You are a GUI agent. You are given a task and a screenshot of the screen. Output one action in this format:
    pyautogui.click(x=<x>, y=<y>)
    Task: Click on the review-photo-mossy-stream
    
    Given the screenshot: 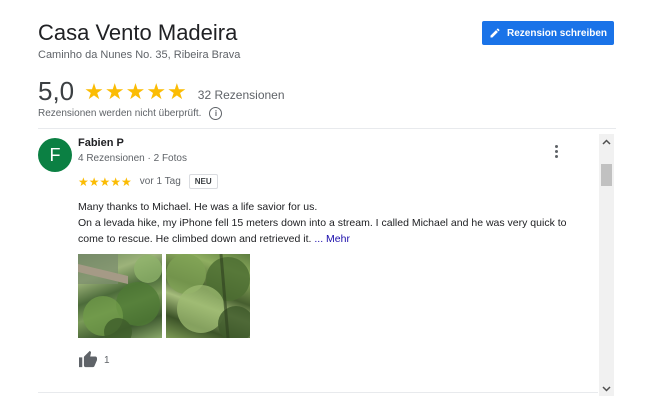 What is the action you would take?
    pyautogui.click(x=208, y=296)
    